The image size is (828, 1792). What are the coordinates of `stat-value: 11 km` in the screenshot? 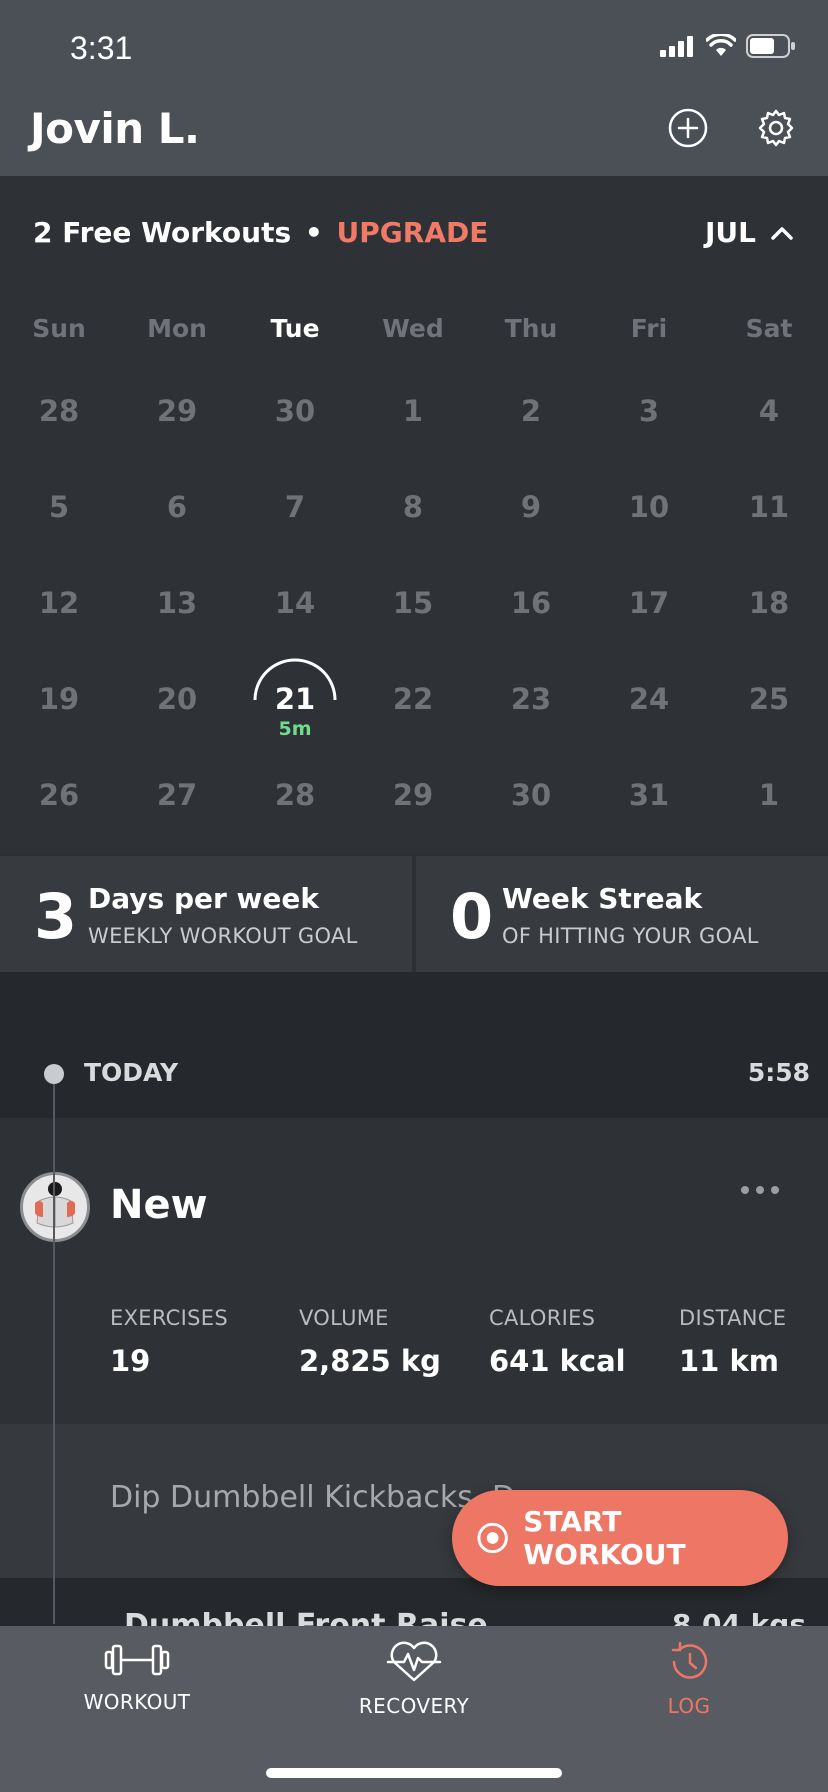 It's located at (729, 1361).